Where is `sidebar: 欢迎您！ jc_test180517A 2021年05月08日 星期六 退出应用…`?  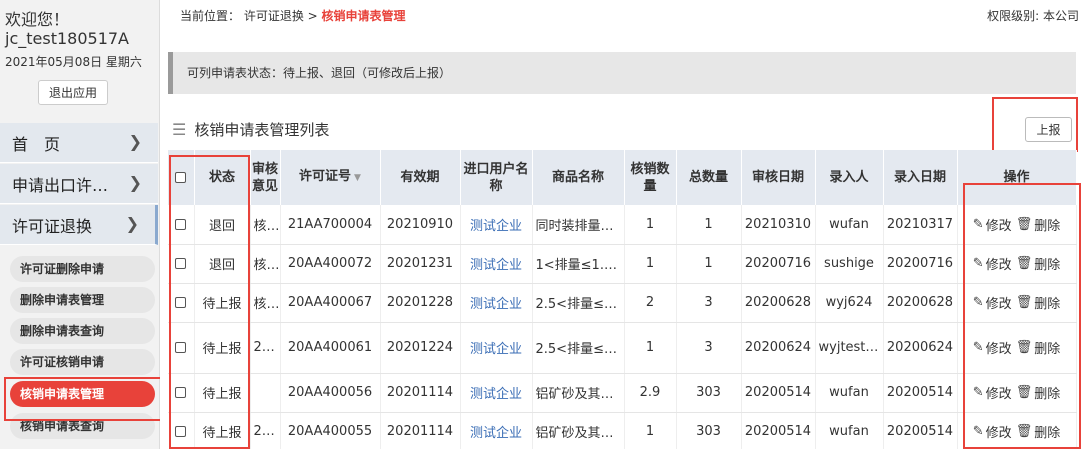
sidebar: 欢迎您！ jc_test180517A 2021年05月08日 星期六 退出应用… is located at coordinates (81, 224).